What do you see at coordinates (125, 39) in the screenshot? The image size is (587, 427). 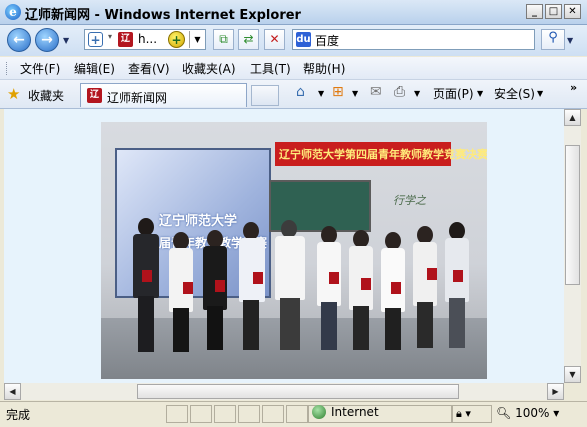 I see `site-favicon: 辽` at bounding box center [125, 39].